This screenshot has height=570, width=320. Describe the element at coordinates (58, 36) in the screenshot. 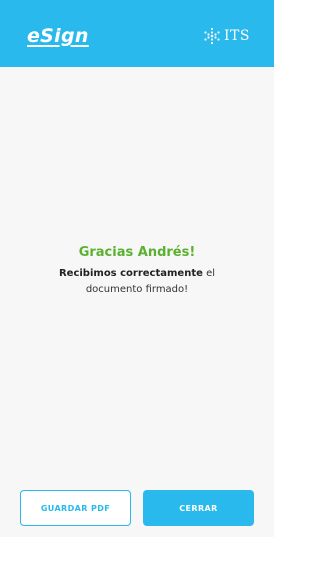

I see `esign-logo: eSign` at that location.